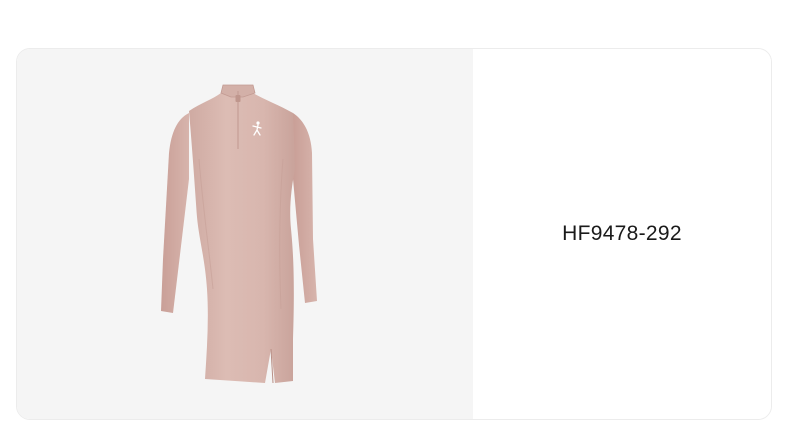 The image size is (790, 423). I want to click on dress-body, so click(242, 238).